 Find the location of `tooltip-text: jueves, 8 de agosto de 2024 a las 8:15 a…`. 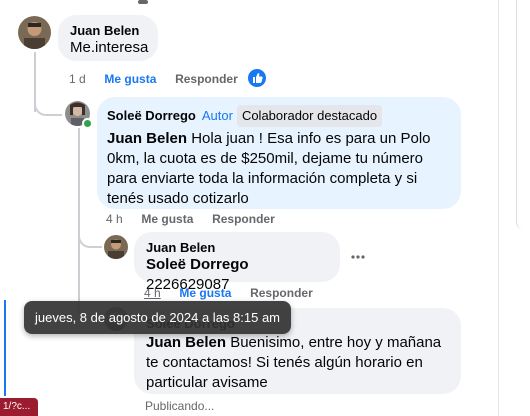

tooltip-text: jueves, 8 de agosto de 2024 a las 8:15 a… is located at coordinates (158, 317).